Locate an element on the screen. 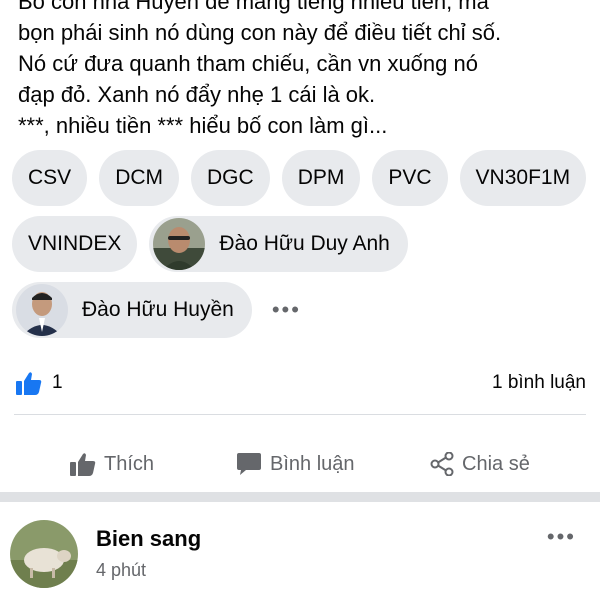 This screenshot has height=600, width=600. tag-row: VNINDEX Đào Hữu Duy Anh is located at coordinates (302, 244).